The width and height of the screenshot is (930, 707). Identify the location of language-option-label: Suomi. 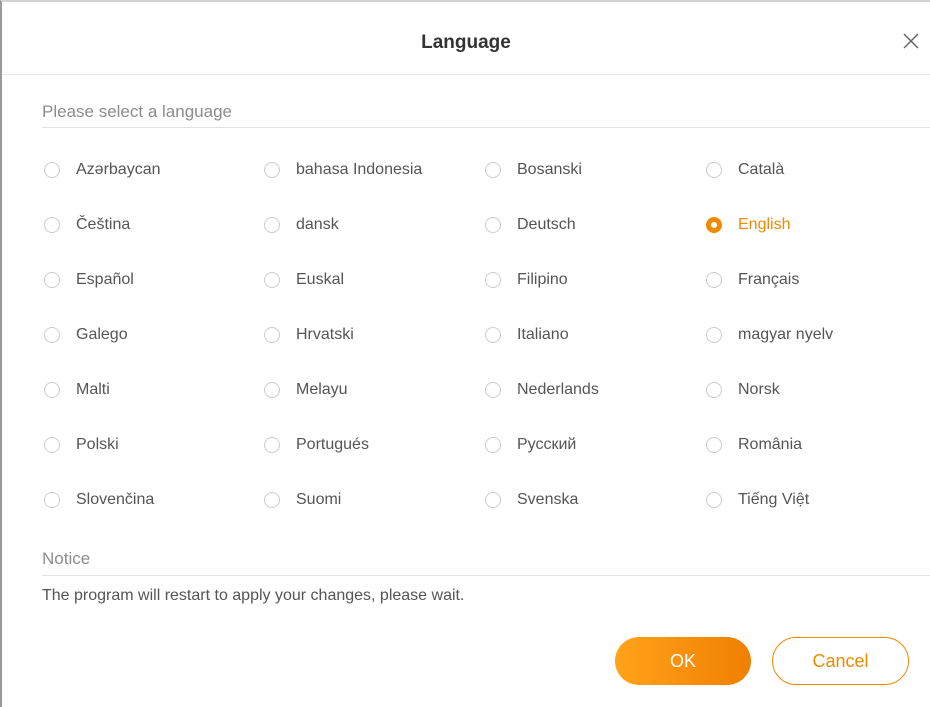
(319, 499).